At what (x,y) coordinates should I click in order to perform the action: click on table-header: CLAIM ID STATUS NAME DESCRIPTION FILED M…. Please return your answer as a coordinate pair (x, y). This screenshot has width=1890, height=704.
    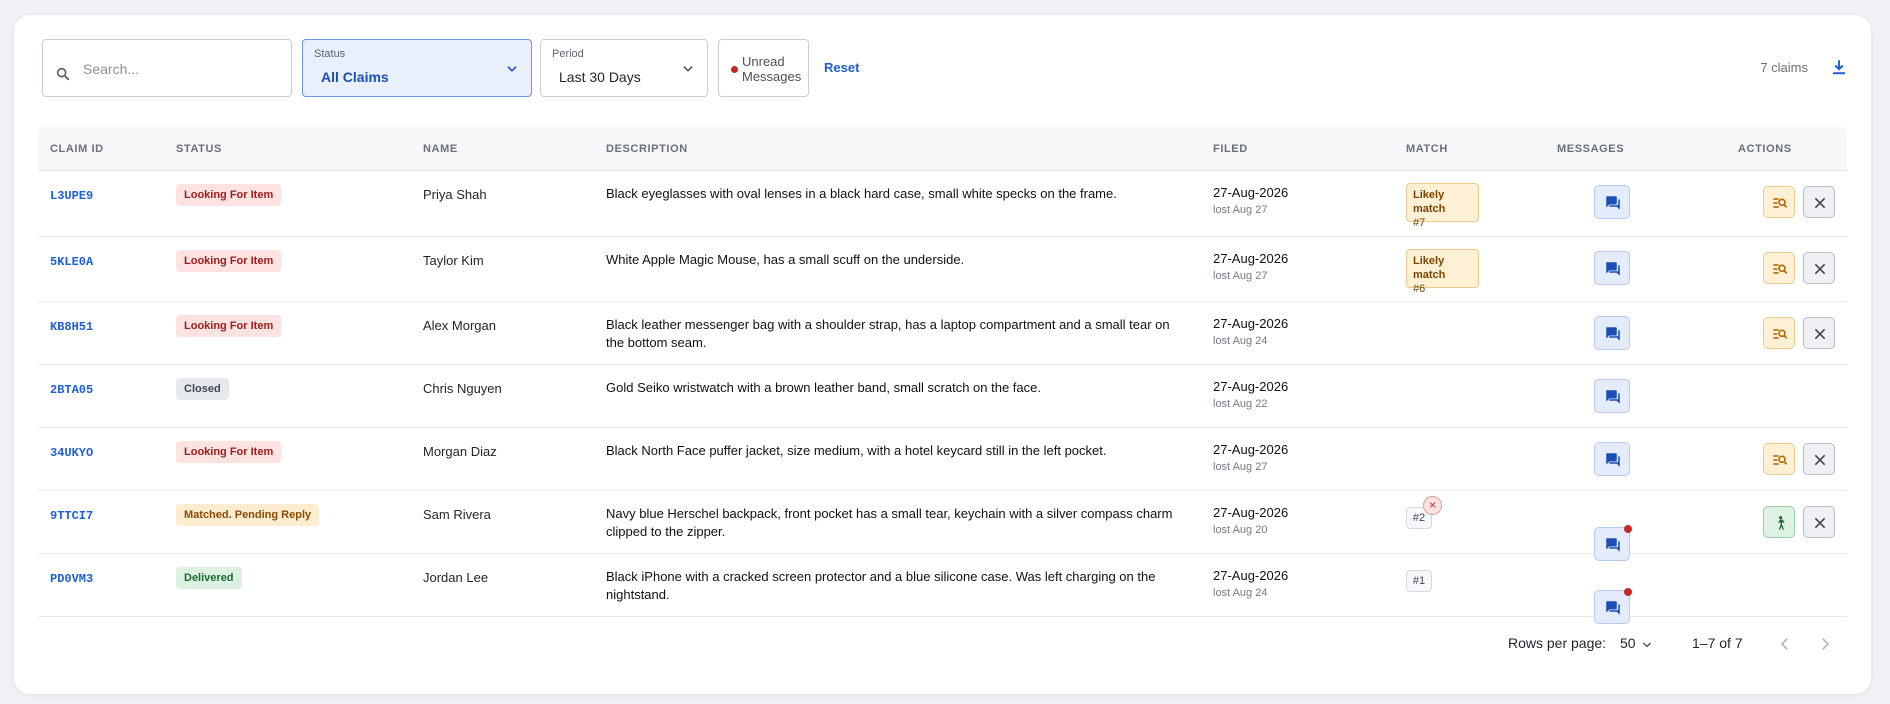
    Looking at the image, I should click on (942, 149).